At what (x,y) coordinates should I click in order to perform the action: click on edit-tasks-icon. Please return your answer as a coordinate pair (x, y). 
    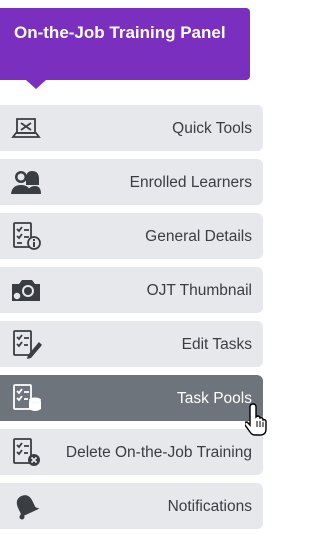
    Looking at the image, I should click on (26, 344).